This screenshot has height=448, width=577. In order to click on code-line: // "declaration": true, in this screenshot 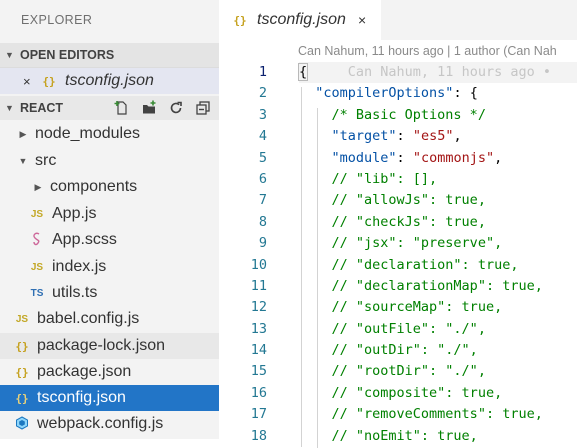, I will do `click(438, 265)`.